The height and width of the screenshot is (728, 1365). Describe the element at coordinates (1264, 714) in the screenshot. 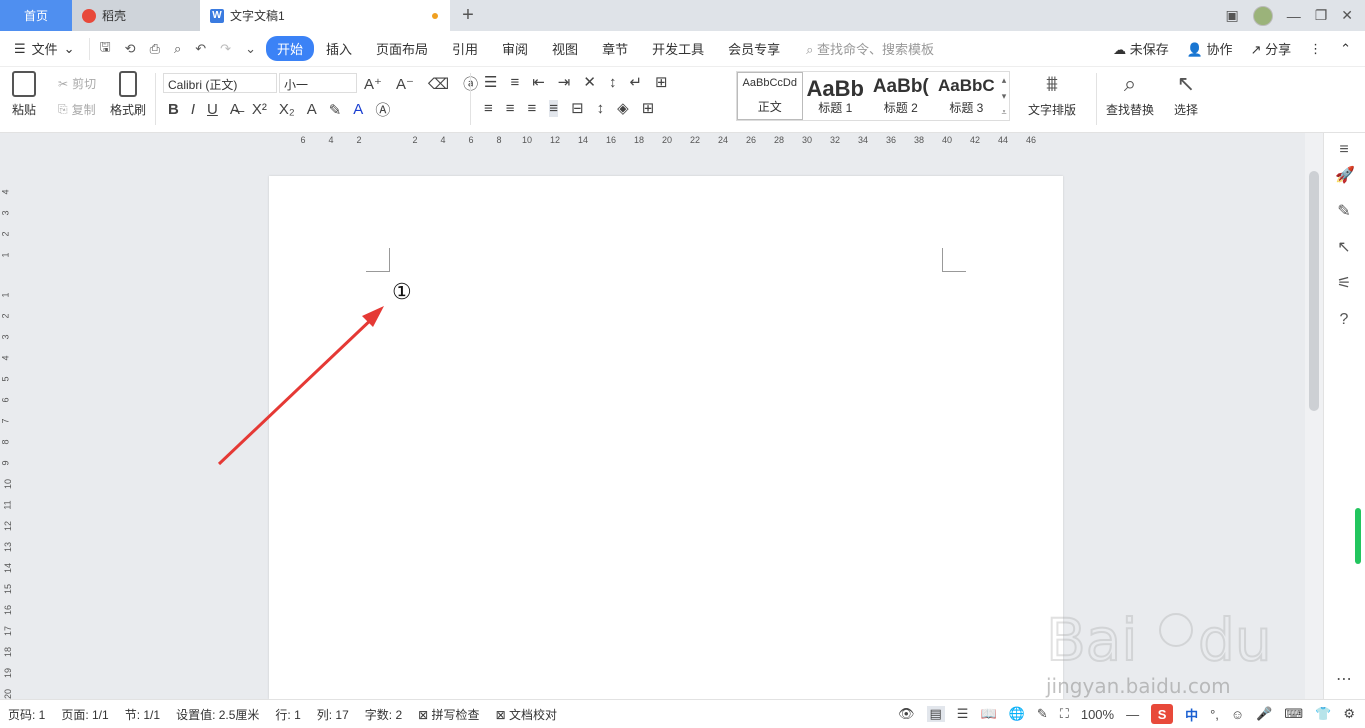

I see `microphone-icon: 🎤` at that location.